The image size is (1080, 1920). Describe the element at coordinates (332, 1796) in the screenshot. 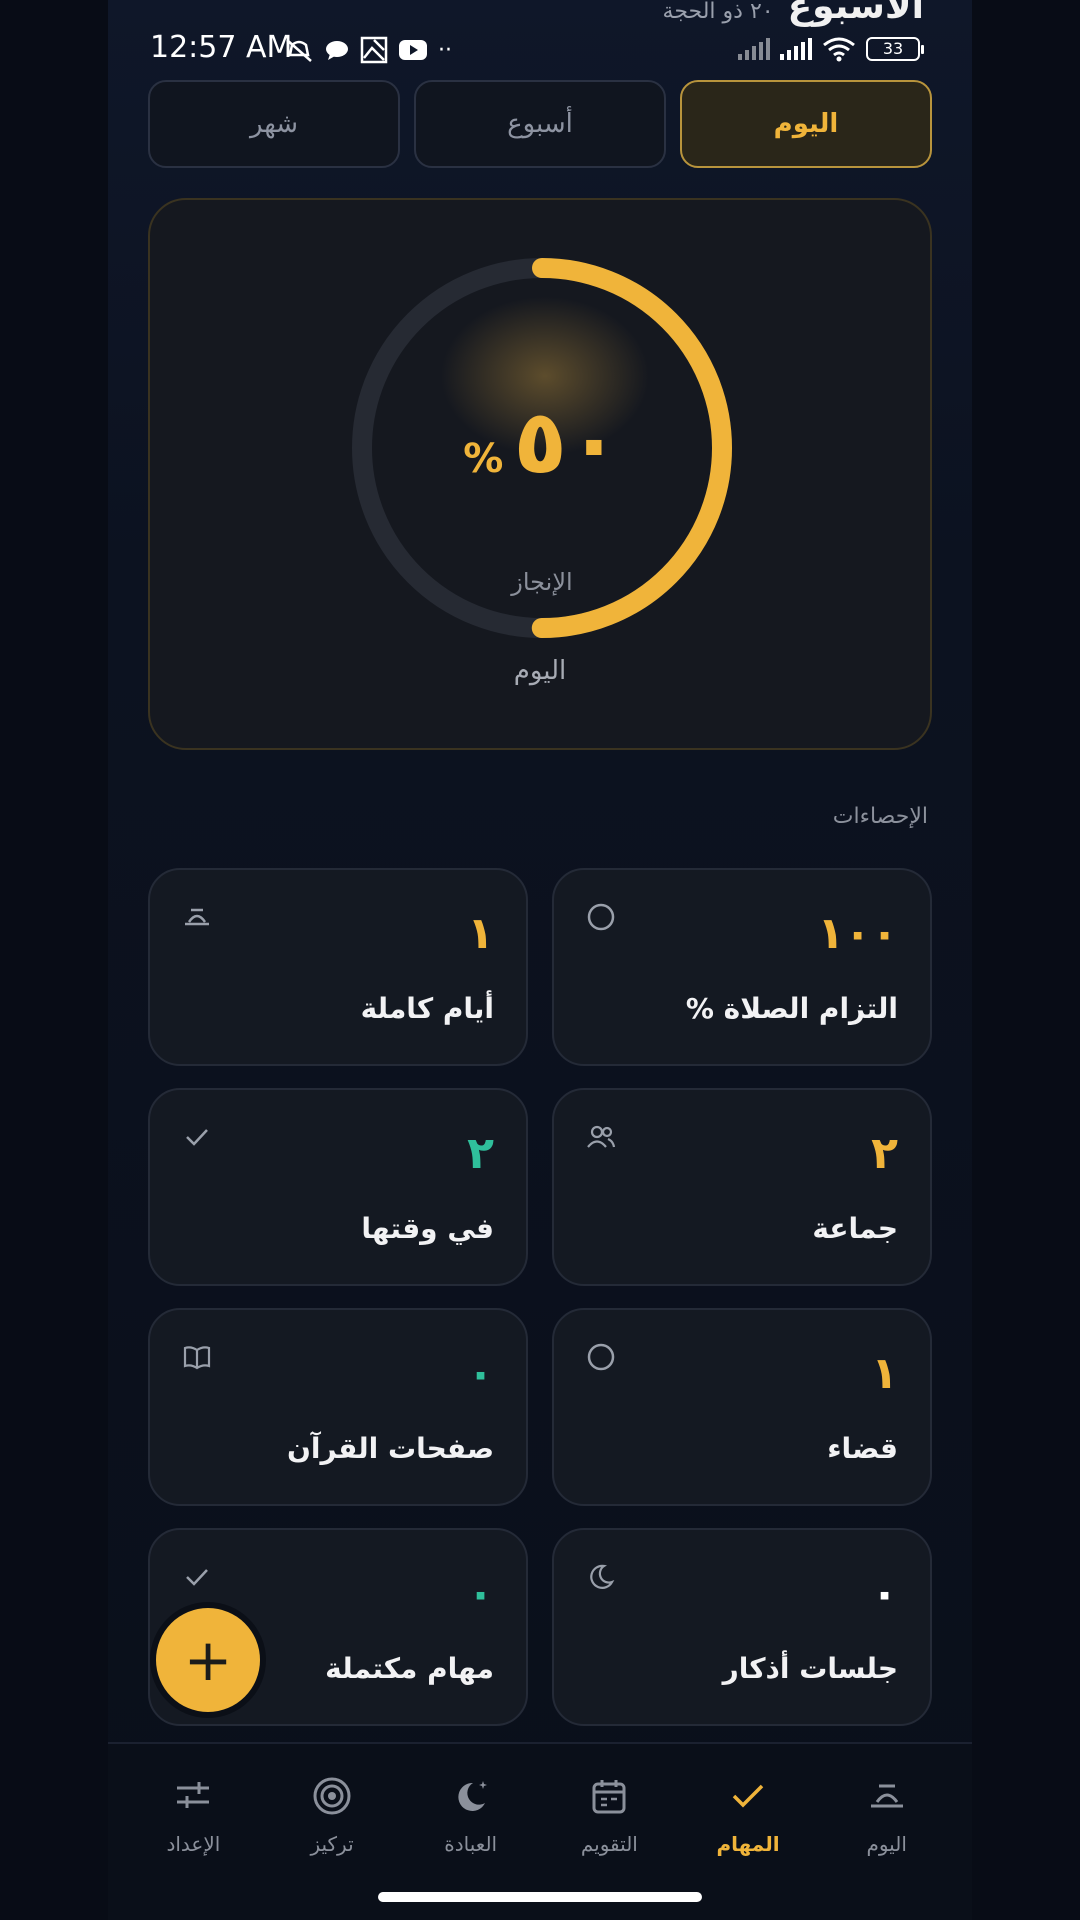

I see `target-icon` at that location.